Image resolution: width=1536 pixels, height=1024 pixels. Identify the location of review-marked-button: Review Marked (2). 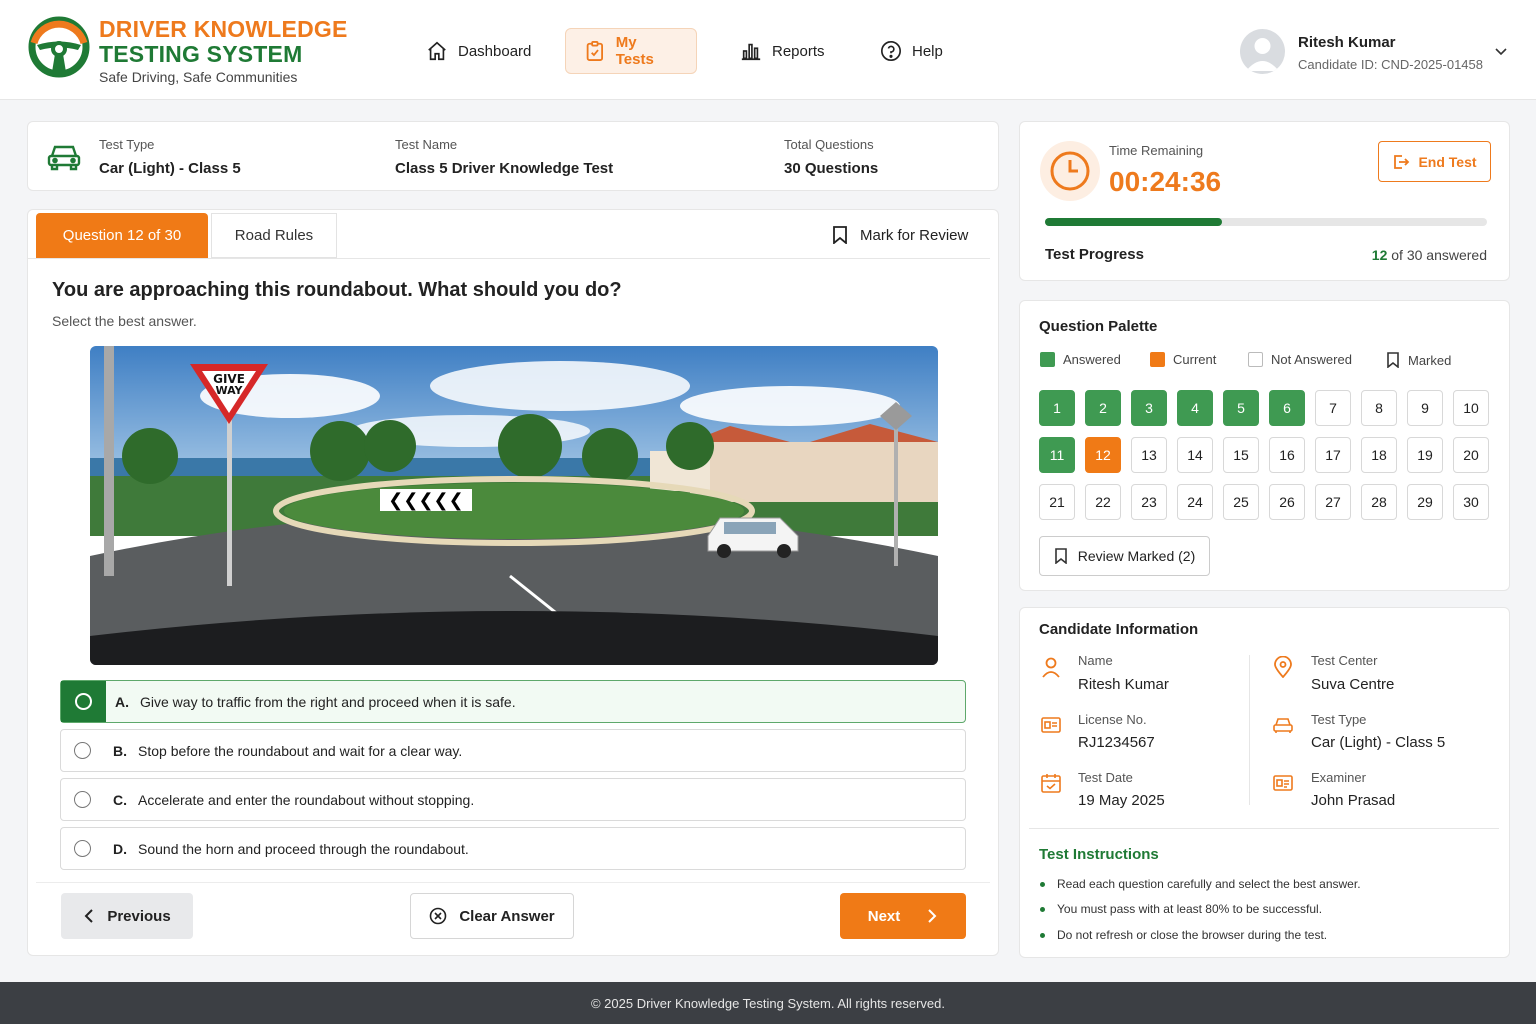
(1124, 556).